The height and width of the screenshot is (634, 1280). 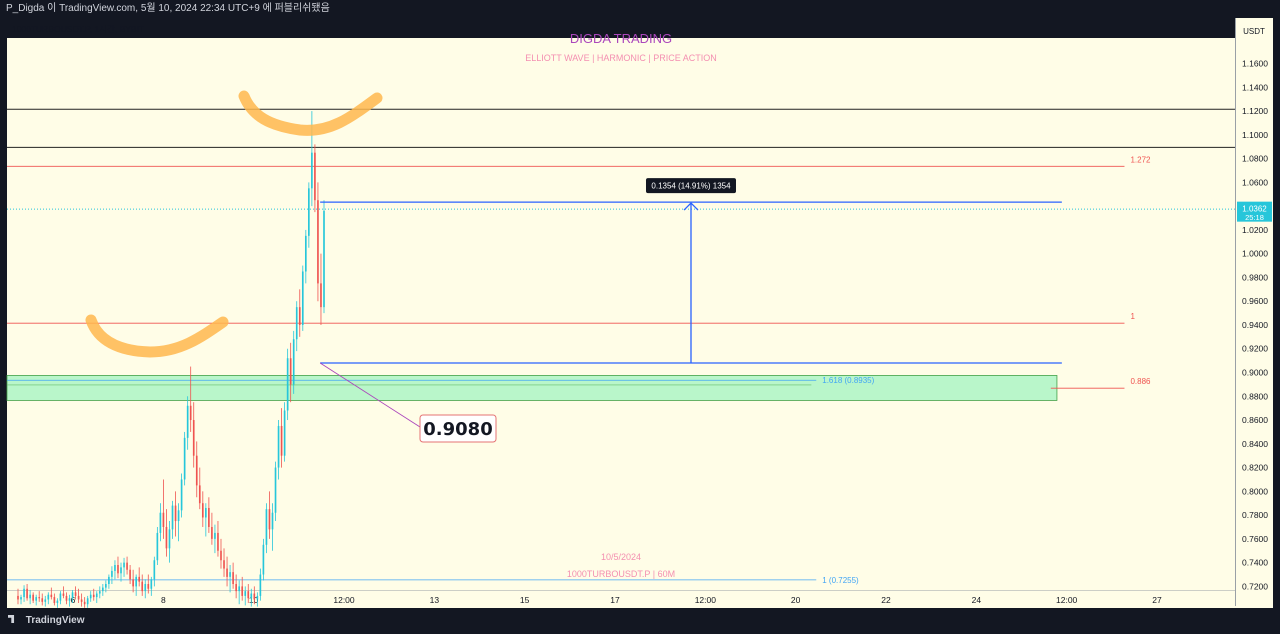 I want to click on support-zone, so click(x=532, y=388).